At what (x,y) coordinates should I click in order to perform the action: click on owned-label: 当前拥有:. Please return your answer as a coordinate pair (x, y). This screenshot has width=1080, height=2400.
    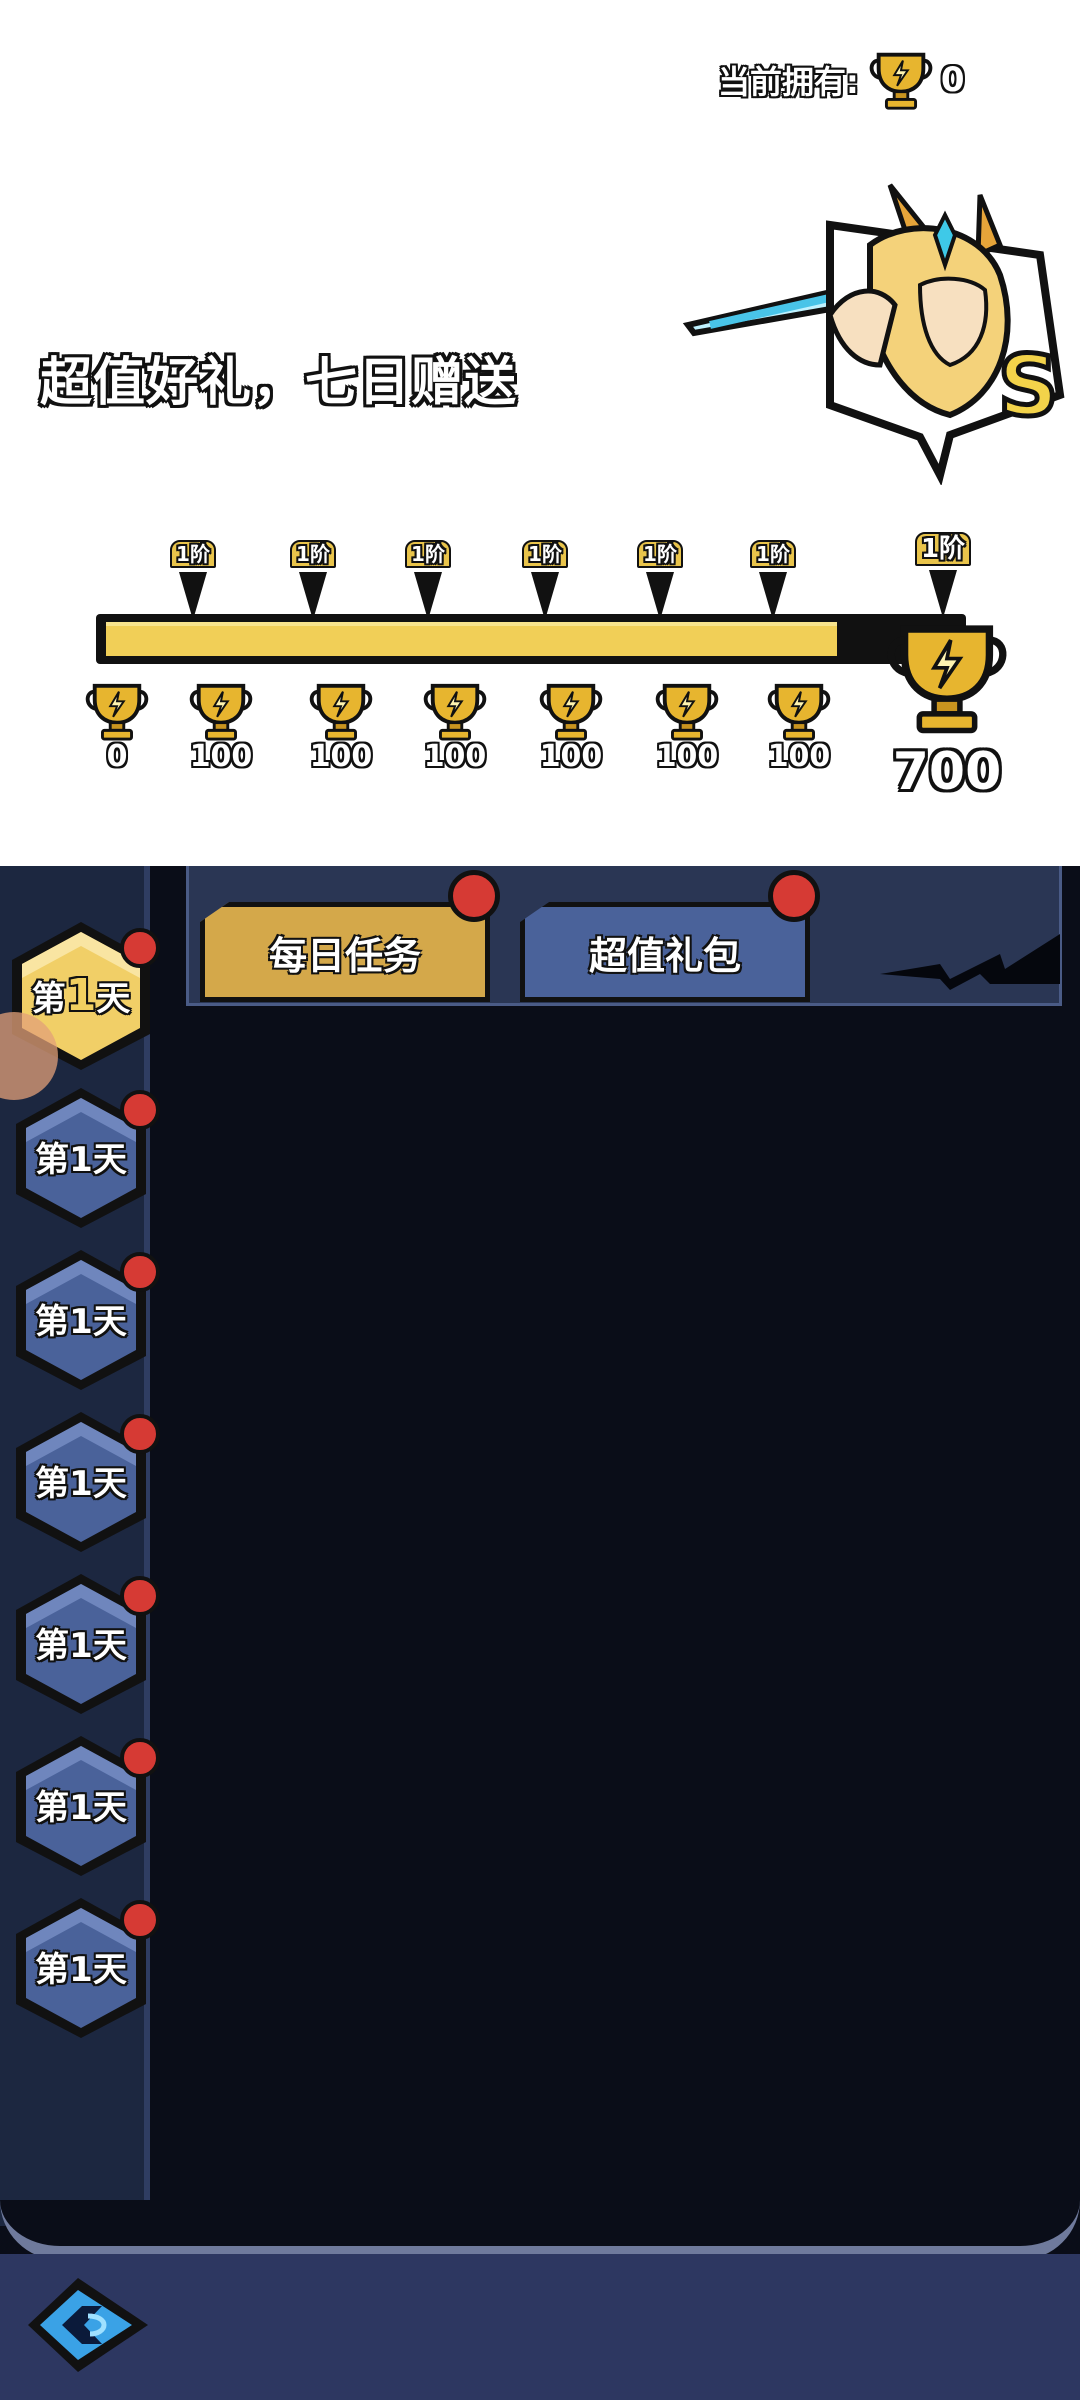
    Looking at the image, I should click on (788, 82).